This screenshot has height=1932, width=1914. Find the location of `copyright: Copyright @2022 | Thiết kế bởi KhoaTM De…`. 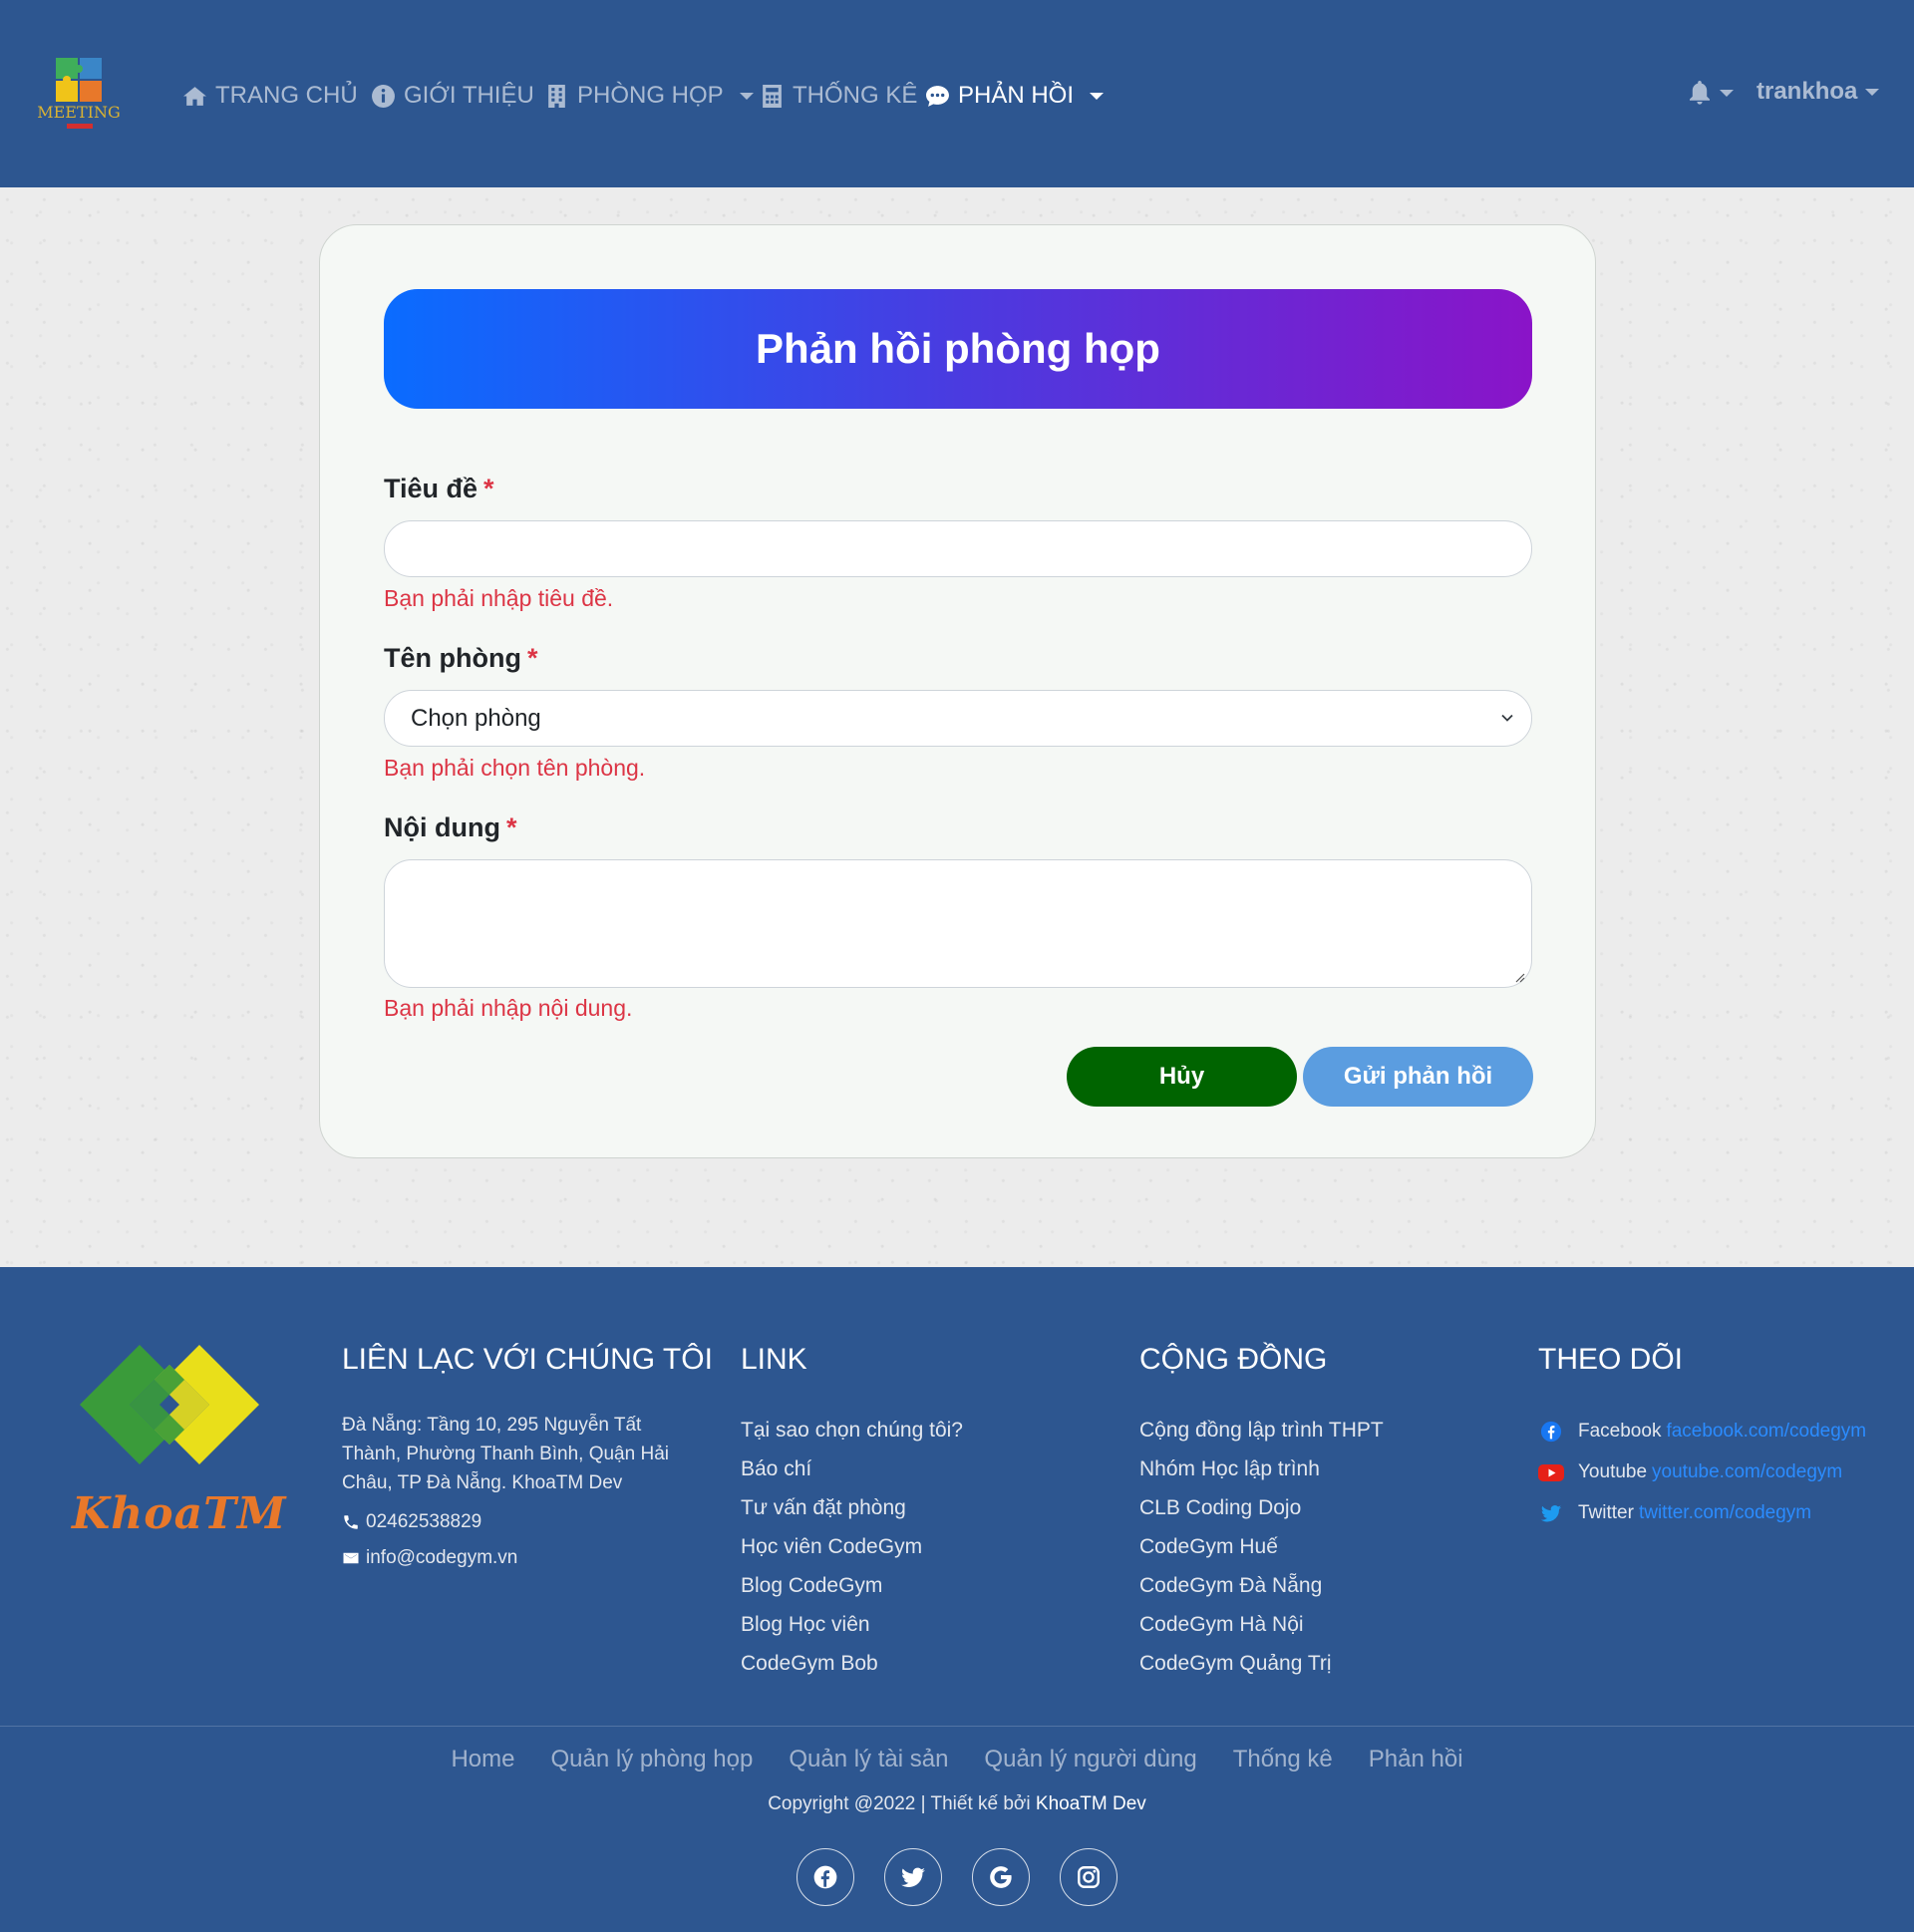

copyright: Copyright @2022 | Thiết kế bởi KhoaTM De… is located at coordinates (957, 1804).